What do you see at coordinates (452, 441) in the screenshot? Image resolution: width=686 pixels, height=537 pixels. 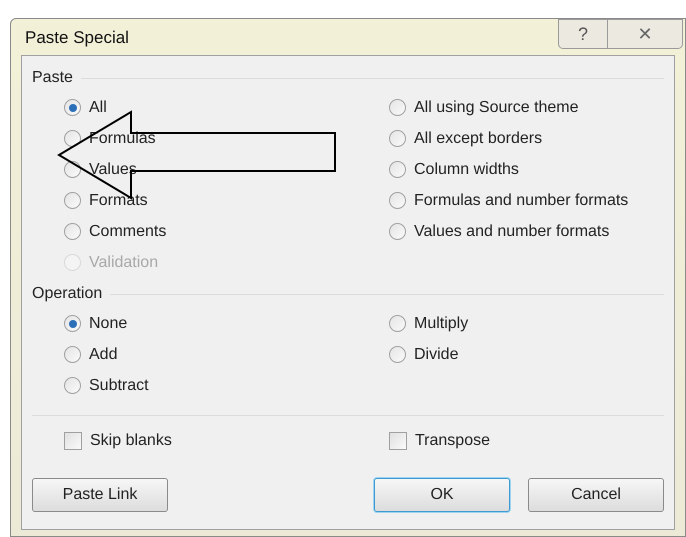 I see `option-label: Transpose` at bounding box center [452, 441].